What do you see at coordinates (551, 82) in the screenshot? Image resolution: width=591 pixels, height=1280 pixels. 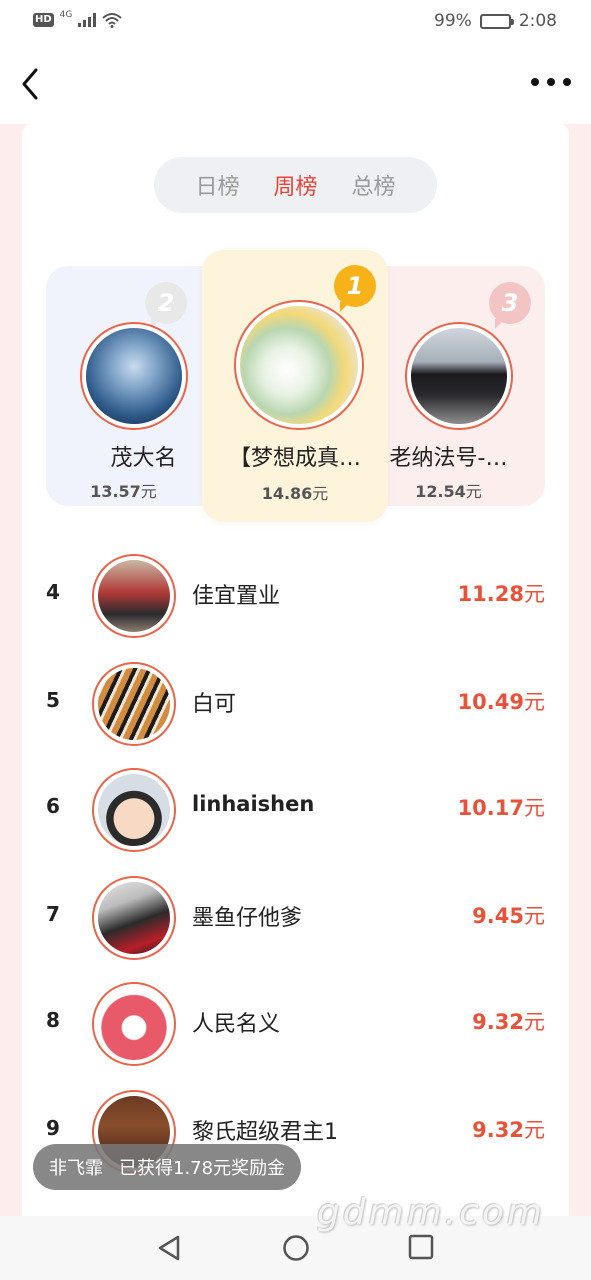 I see `more-horizontal-icon` at bounding box center [551, 82].